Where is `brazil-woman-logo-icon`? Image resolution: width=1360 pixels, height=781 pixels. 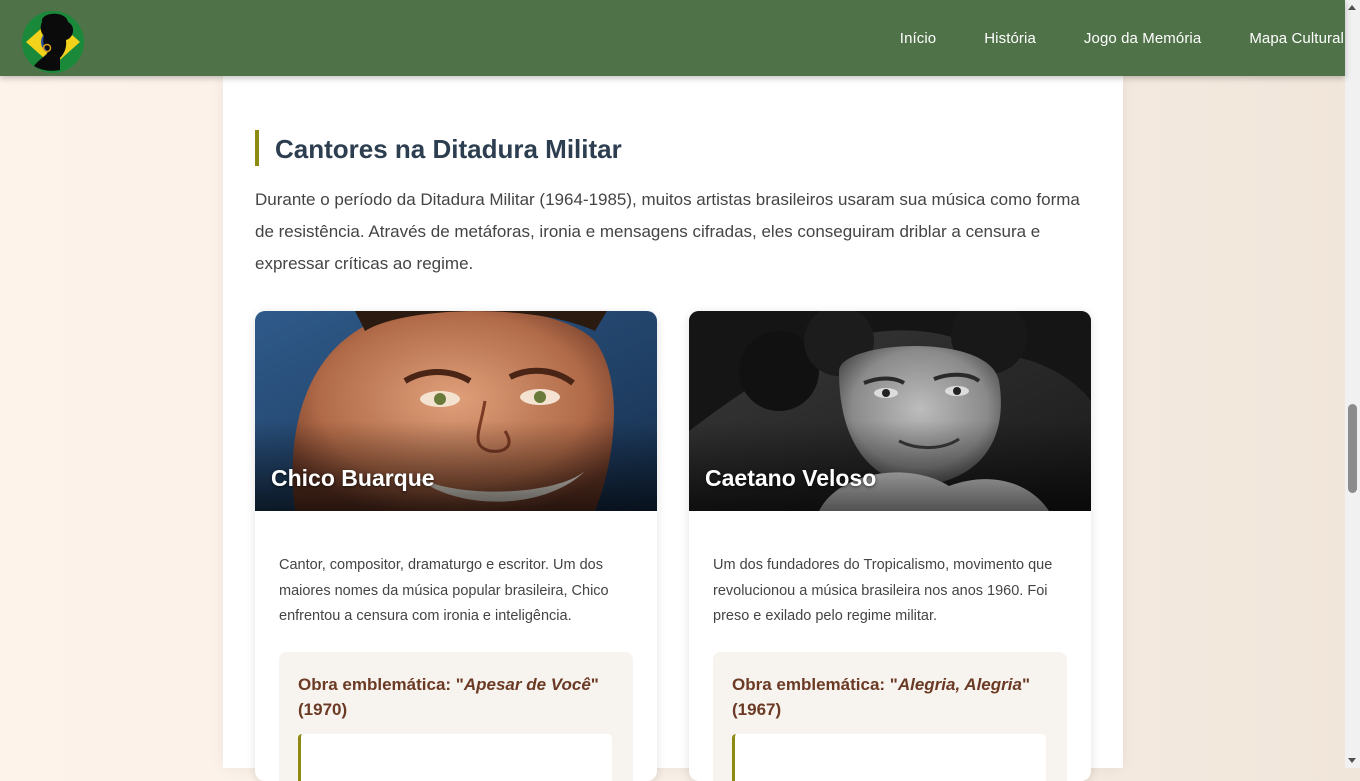
brazil-woman-logo-icon is located at coordinates (53, 42).